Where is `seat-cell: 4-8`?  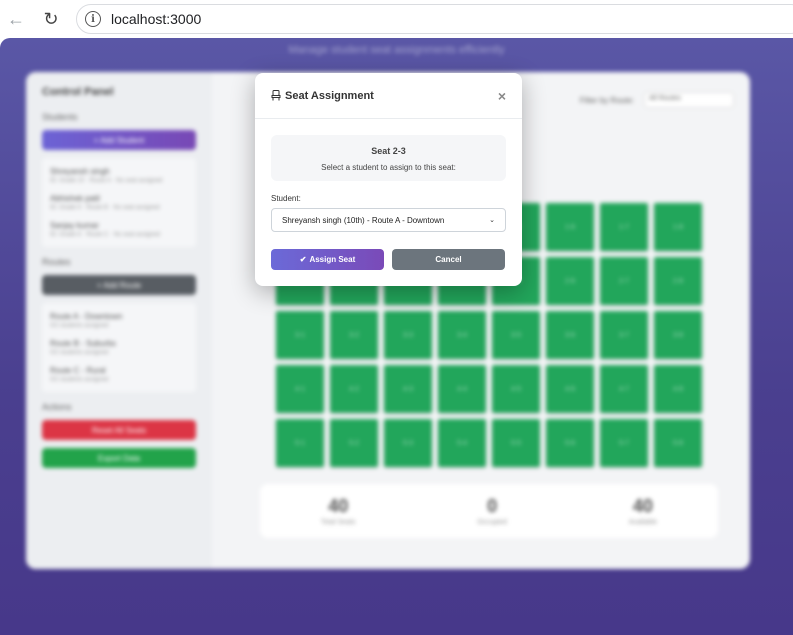 seat-cell: 4-8 is located at coordinates (678, 389).